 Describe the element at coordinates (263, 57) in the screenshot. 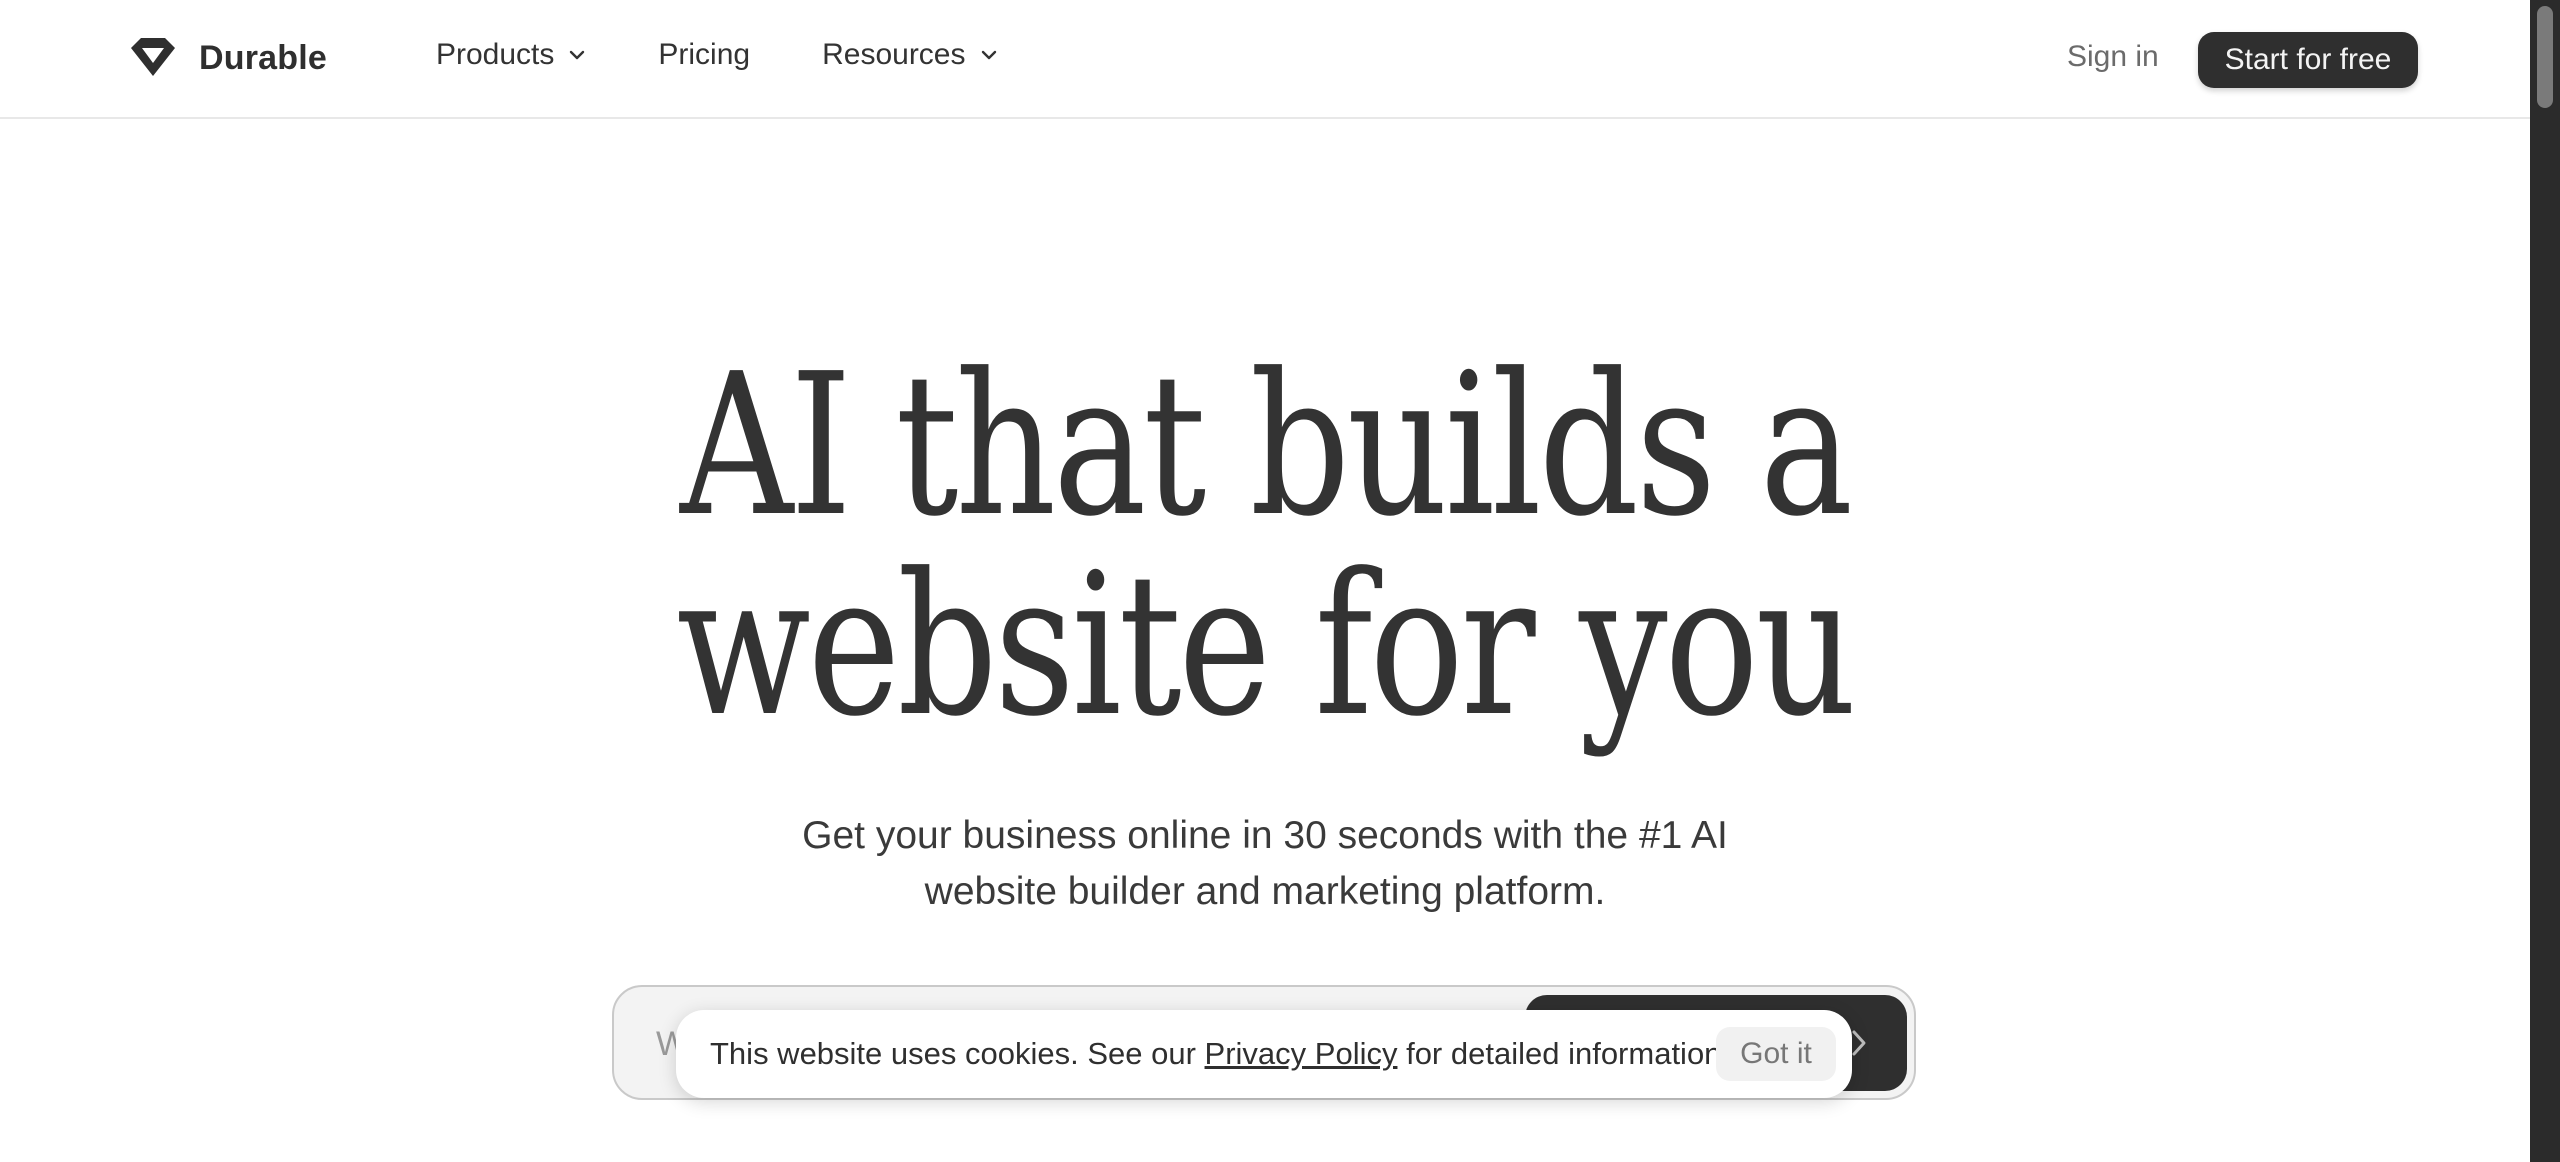

I see `brand-name: Durable` at that location.